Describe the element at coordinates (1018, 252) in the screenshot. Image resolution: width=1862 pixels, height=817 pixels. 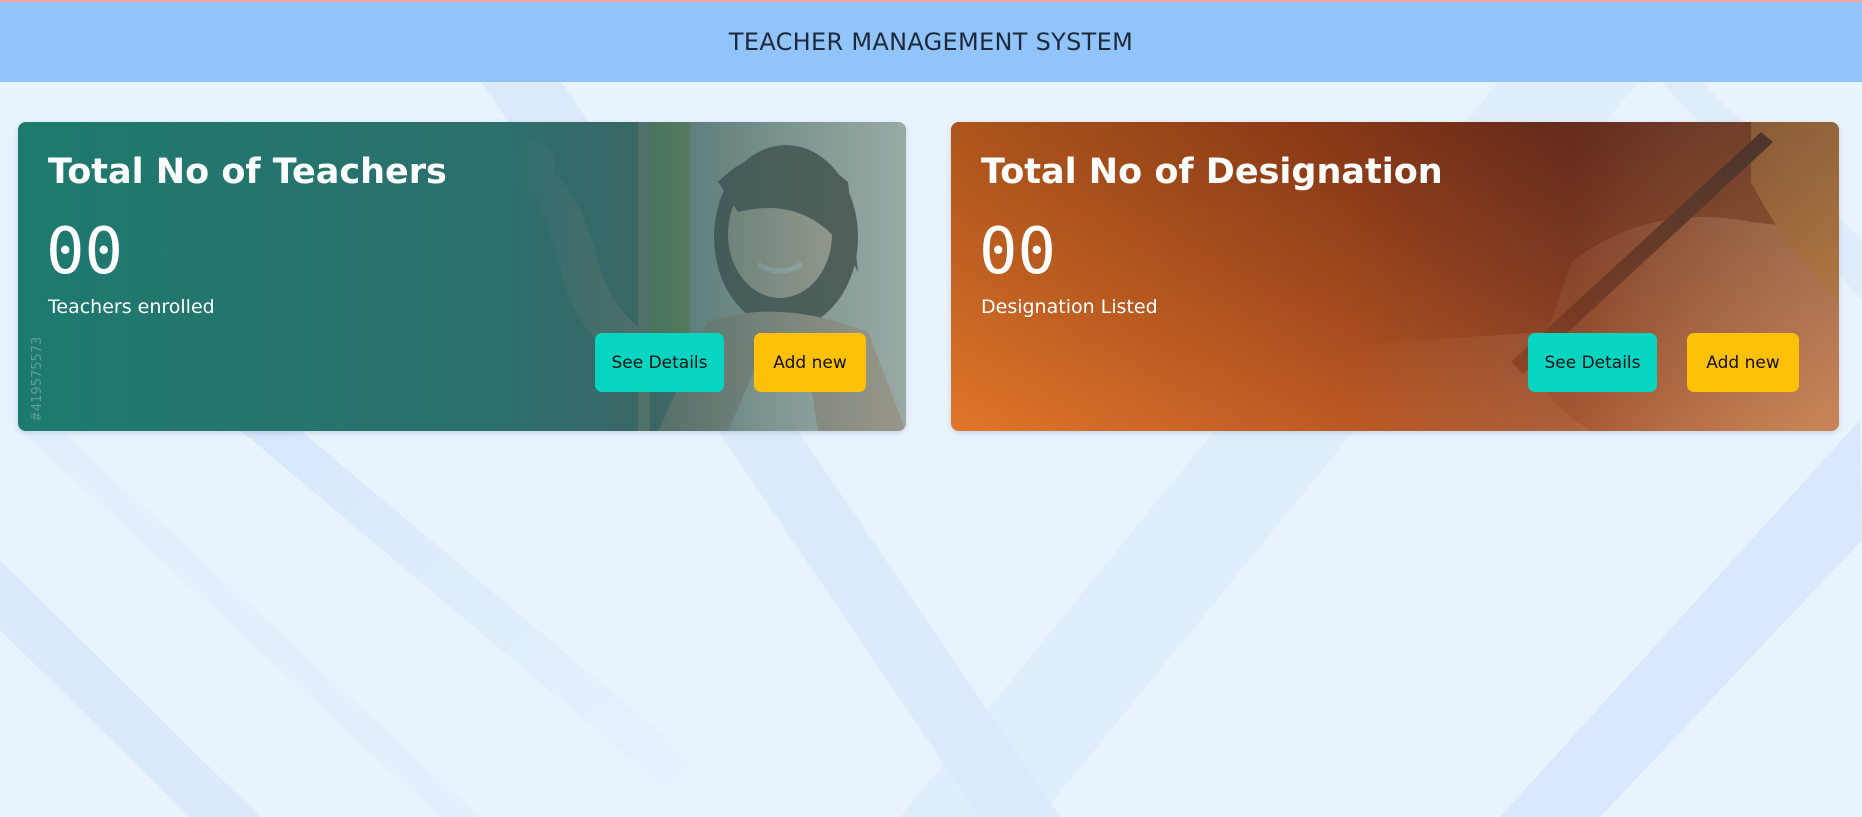
I see `designation-count: 00` at that location.